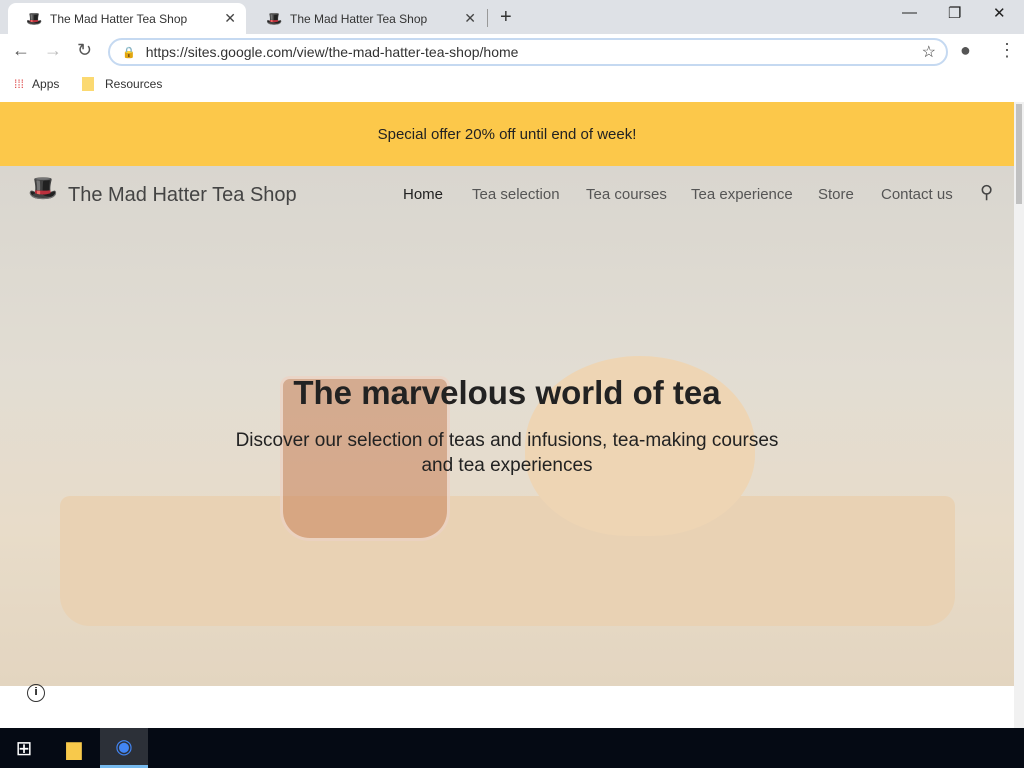 This screenshot has height=768, width=1024. I want to click on nav-tea-selection: Tea selection, so click(516, 194).